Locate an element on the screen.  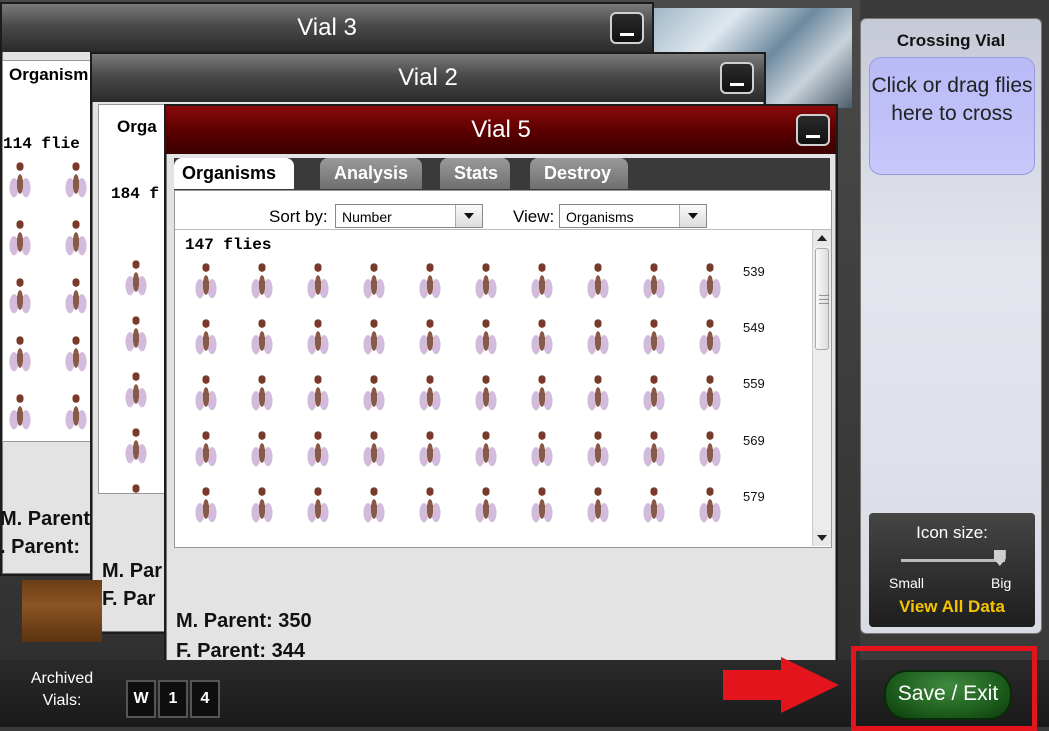
view-select: Organisms is located at coordinates (633, 216).